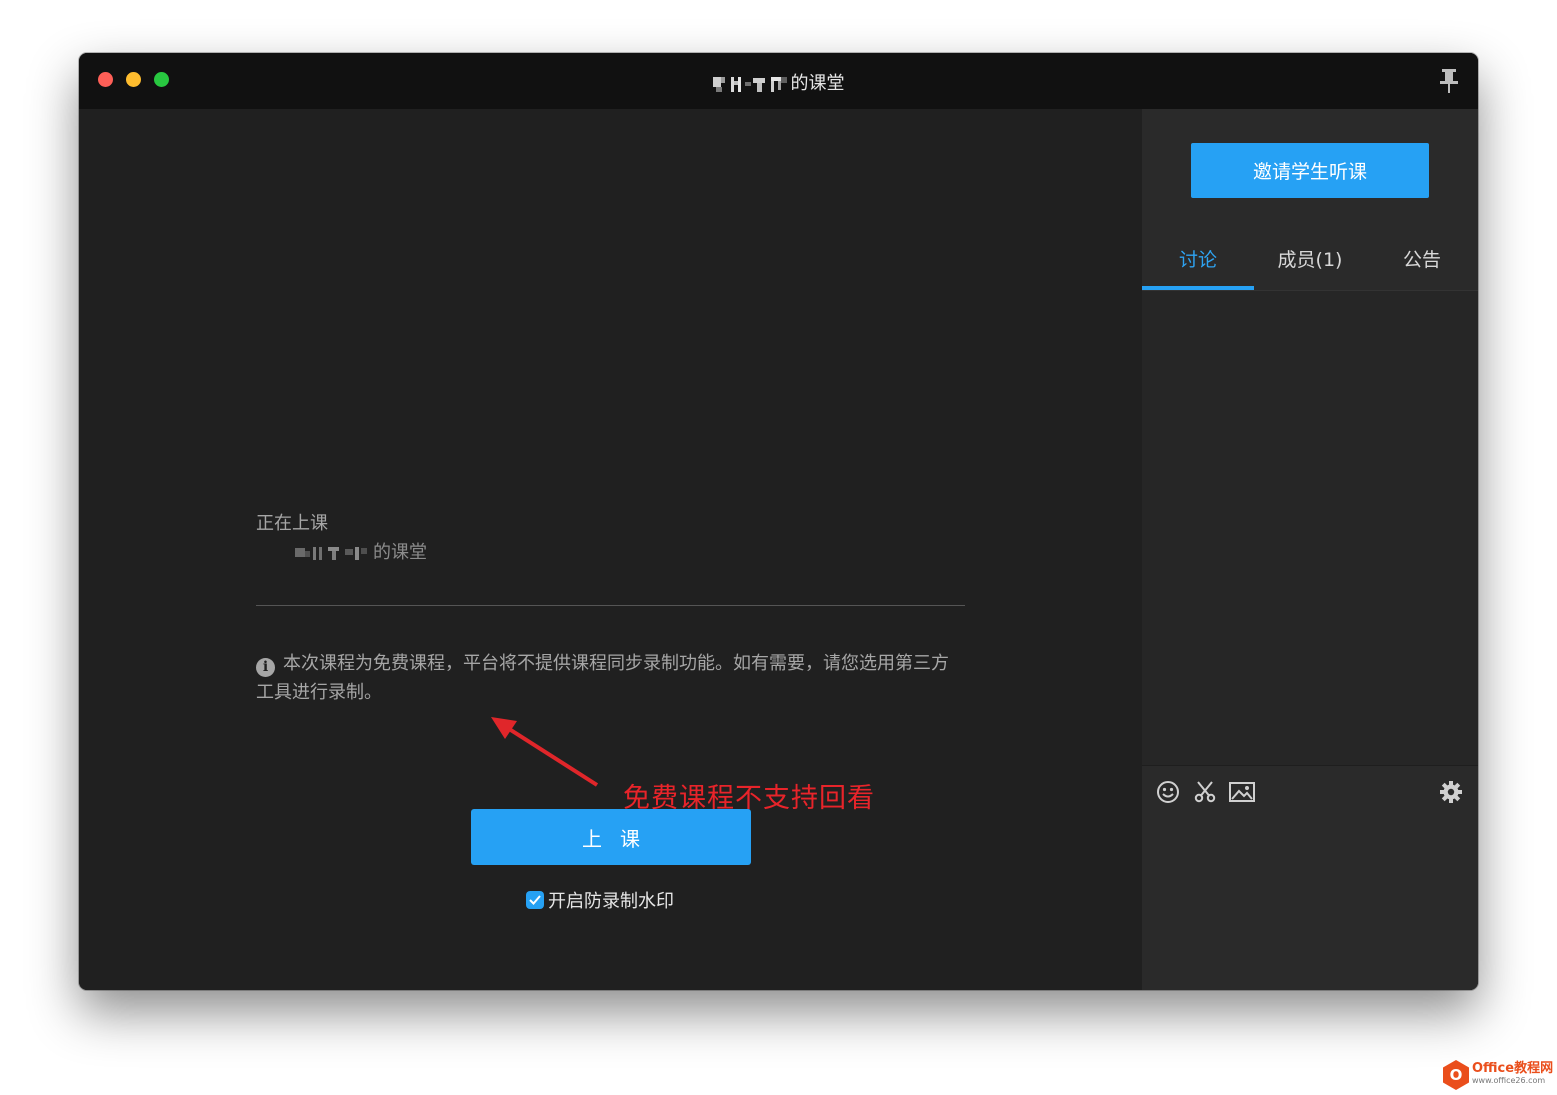  I want to click on title-bar: 的课堂, so click(778, 81).